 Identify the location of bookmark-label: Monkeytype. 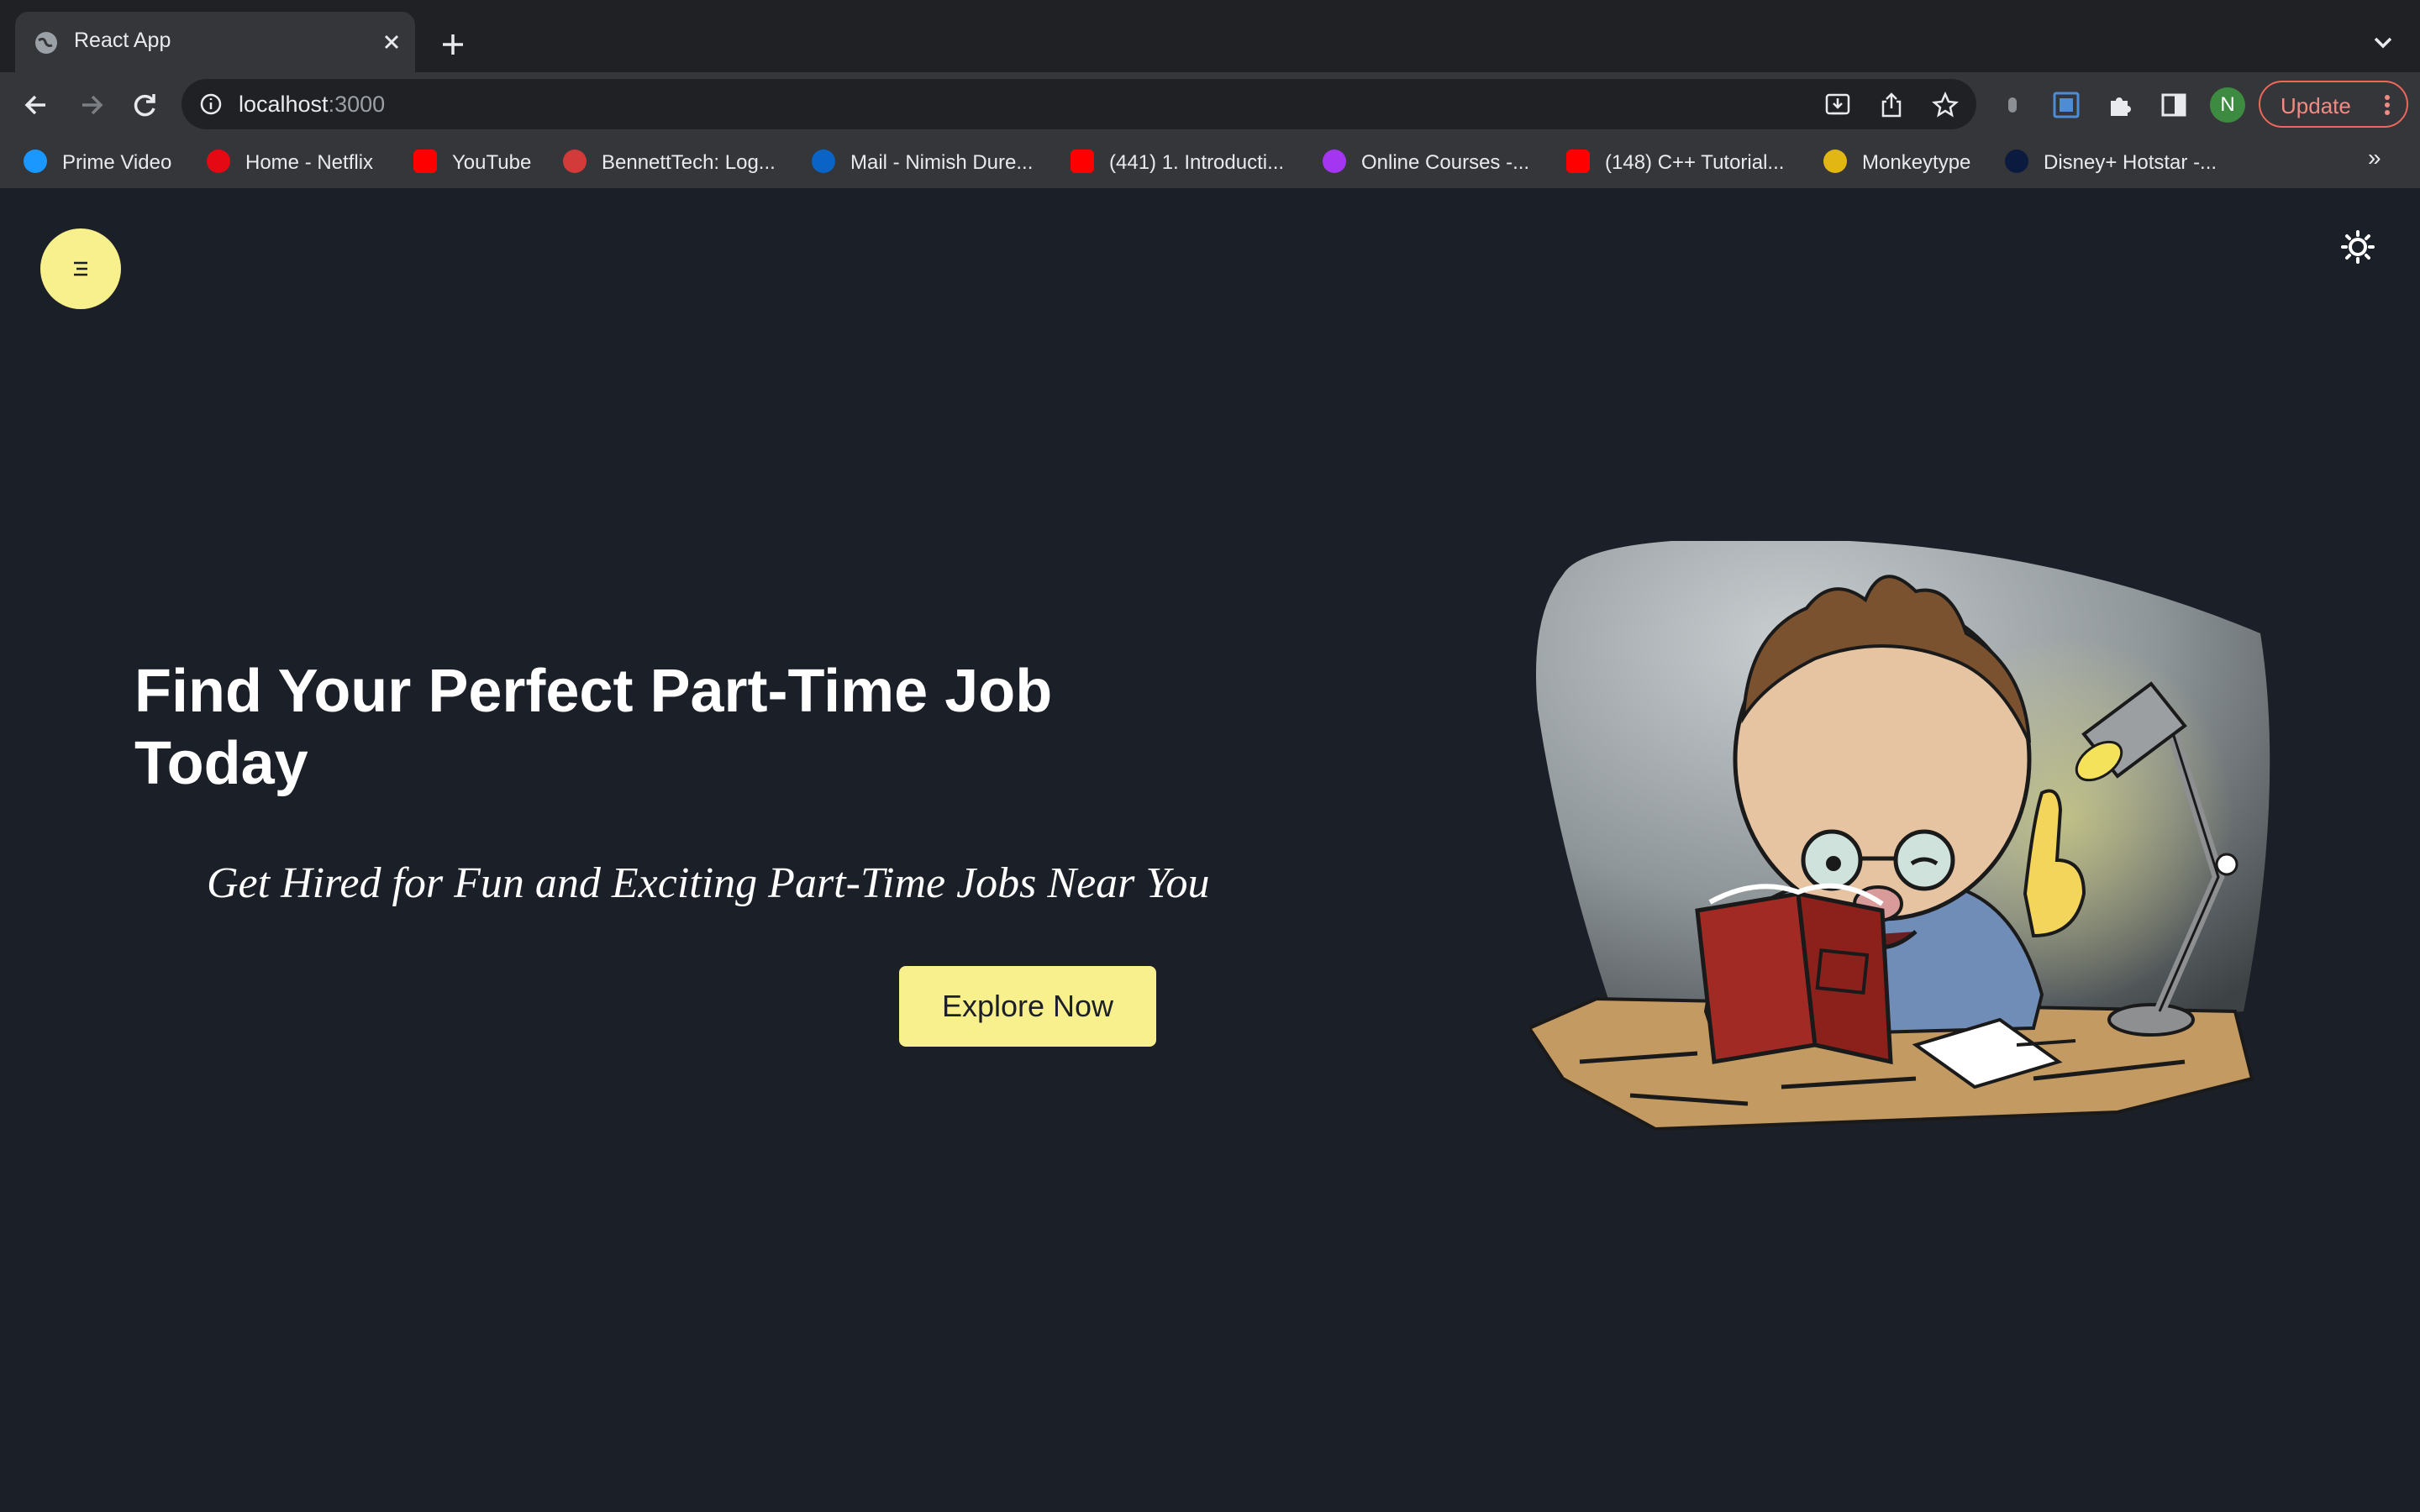
(1917, 162).